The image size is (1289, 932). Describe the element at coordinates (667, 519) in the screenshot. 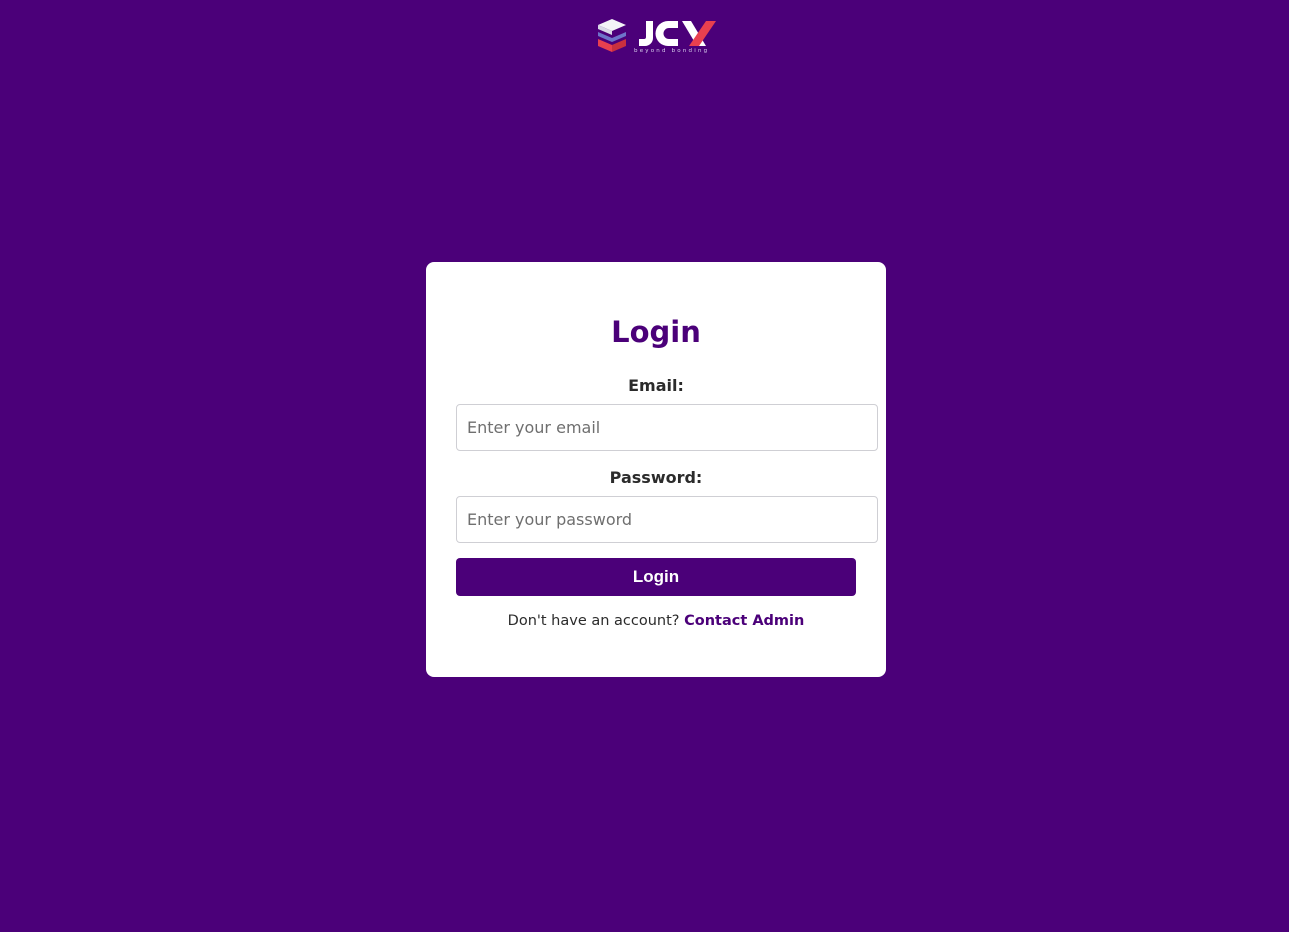

I see `password-field` at that location.